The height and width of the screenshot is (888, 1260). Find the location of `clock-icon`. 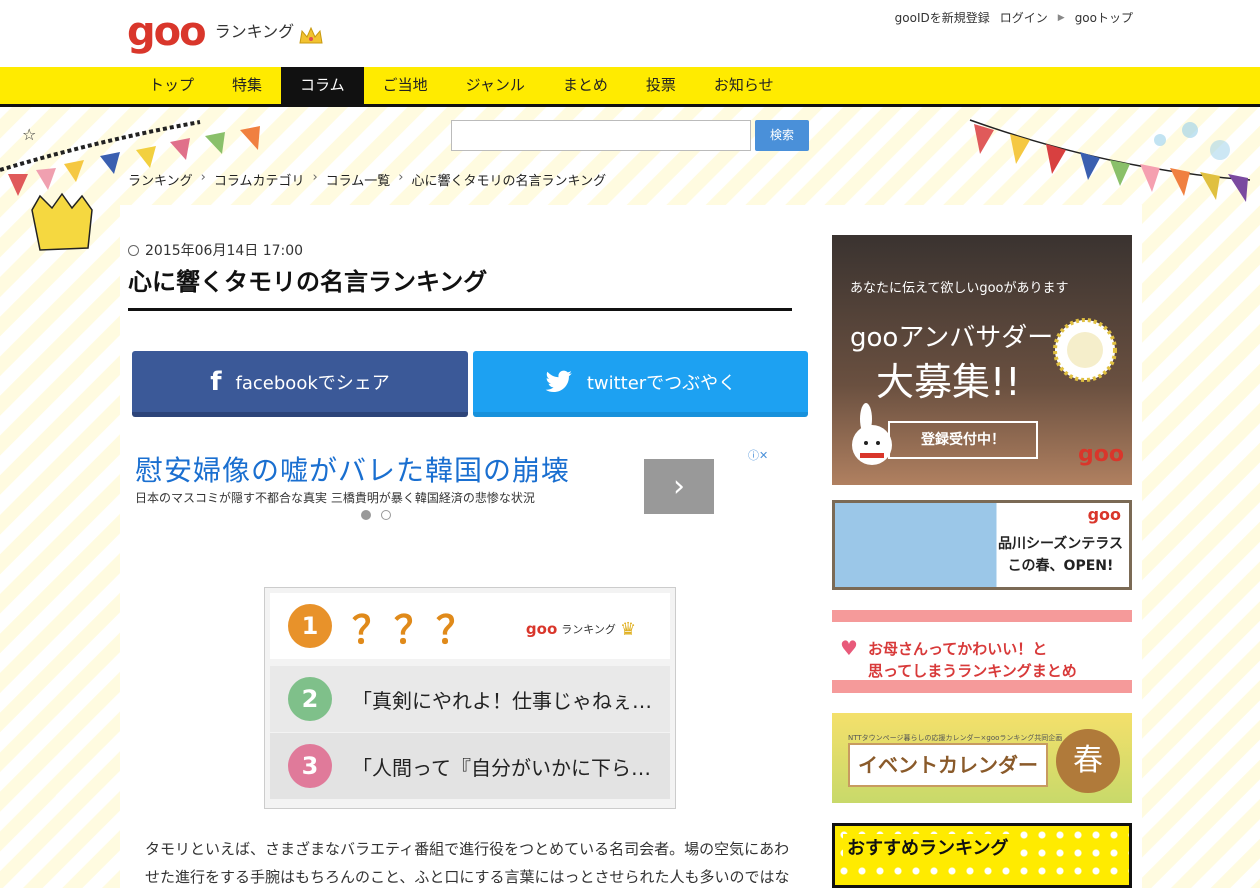

clock-icon is located at coordinates (133, 250).